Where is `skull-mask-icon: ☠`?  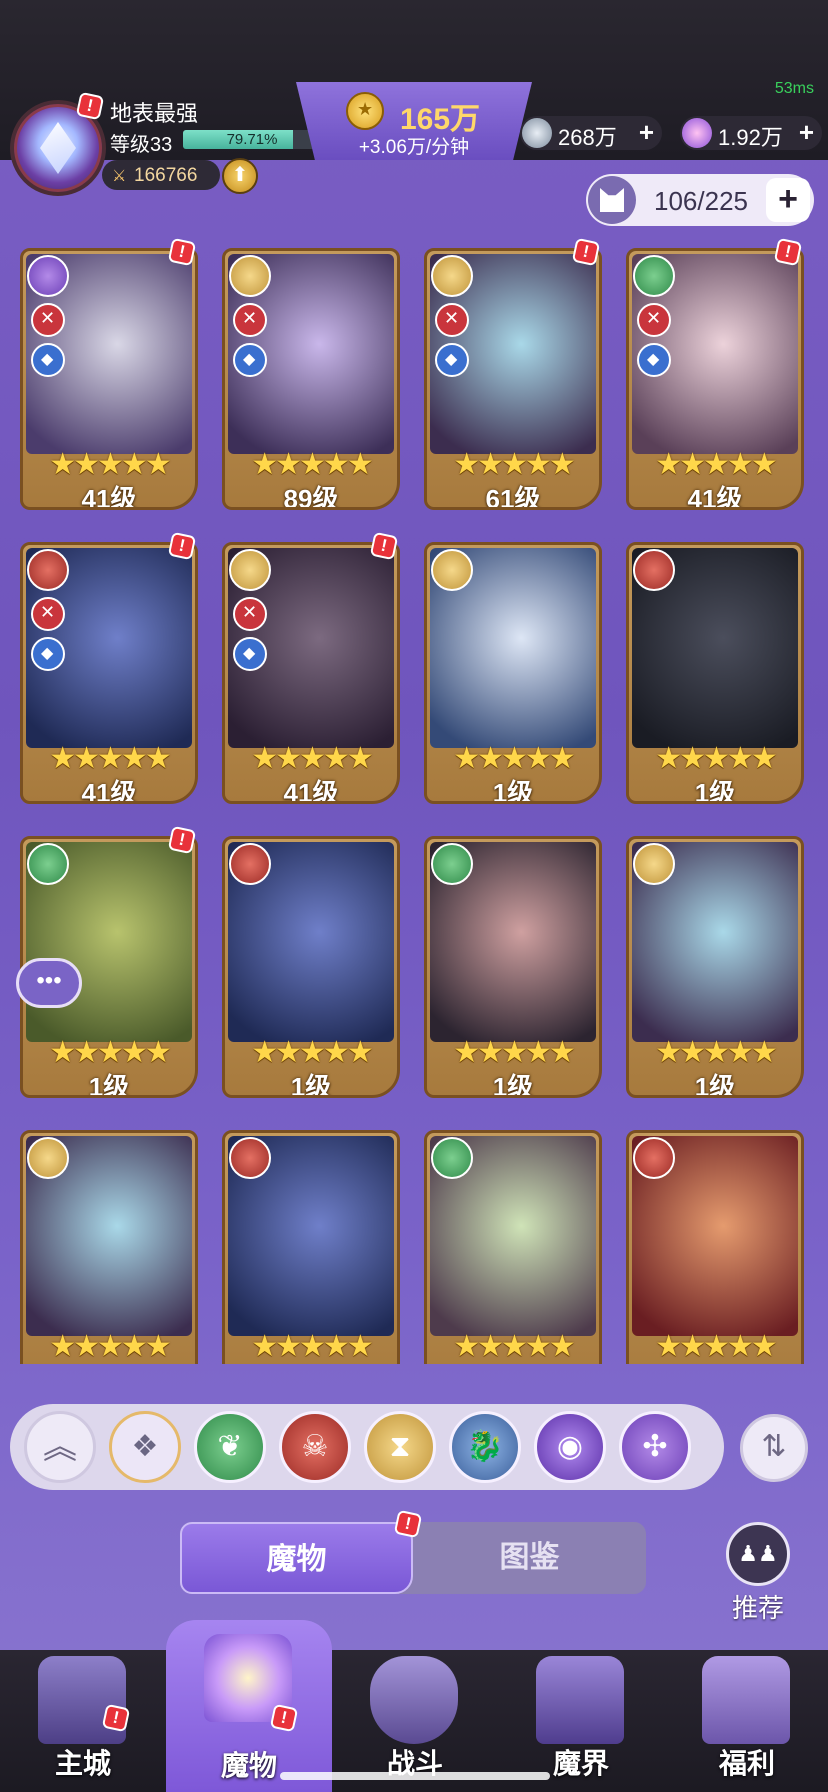 skull-mask-icon: ☠ is located at coordinates (315, 1447).